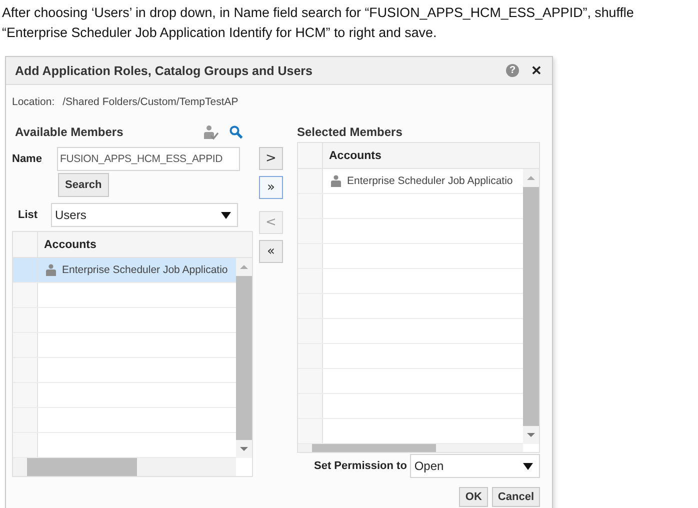  What do you see at coordinates (28, 215) in the screenshot?
I see `list-label: List` at bounding box center [28, 215].